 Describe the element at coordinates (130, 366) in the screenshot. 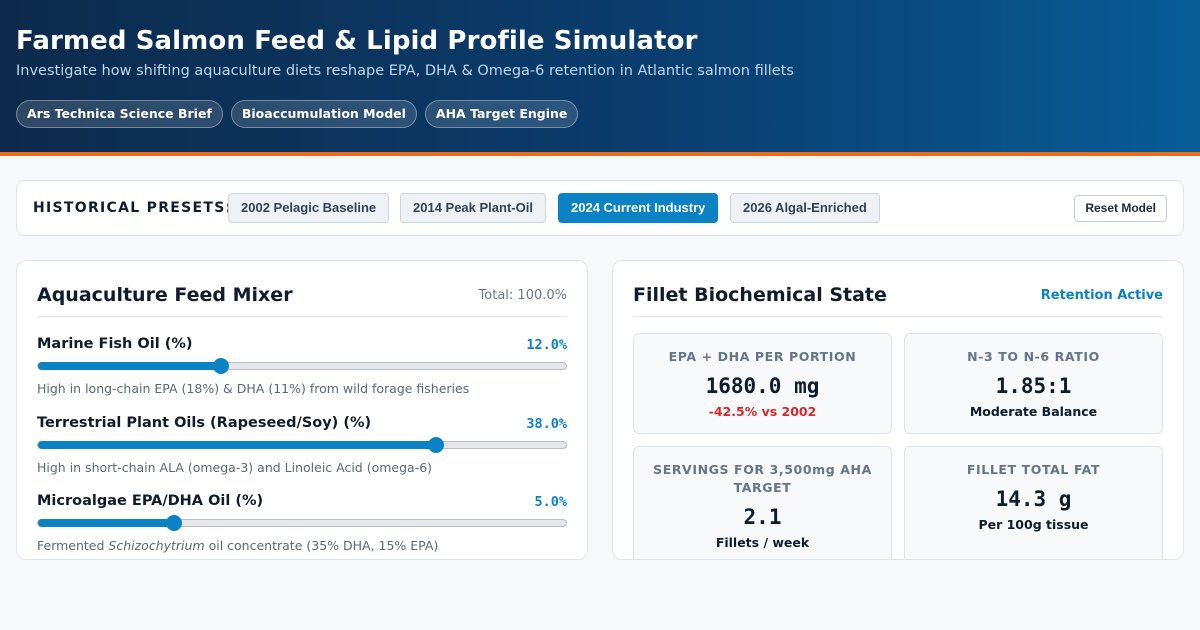

I see `fish-oil-slider-fill` at that location.